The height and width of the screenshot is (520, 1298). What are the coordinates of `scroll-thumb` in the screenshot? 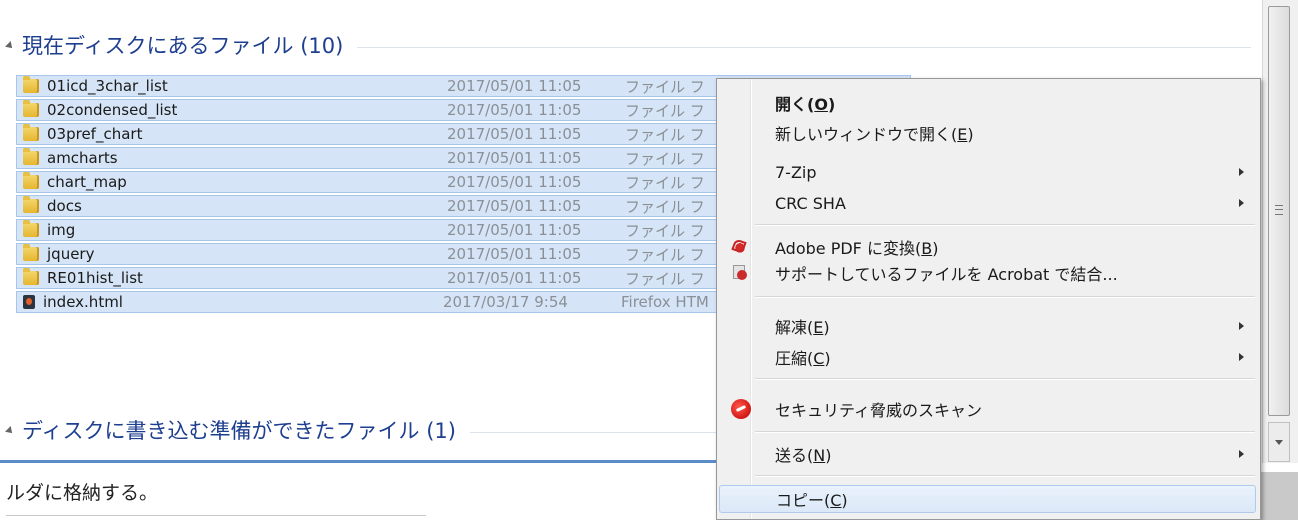 It's located at (1279, 211).